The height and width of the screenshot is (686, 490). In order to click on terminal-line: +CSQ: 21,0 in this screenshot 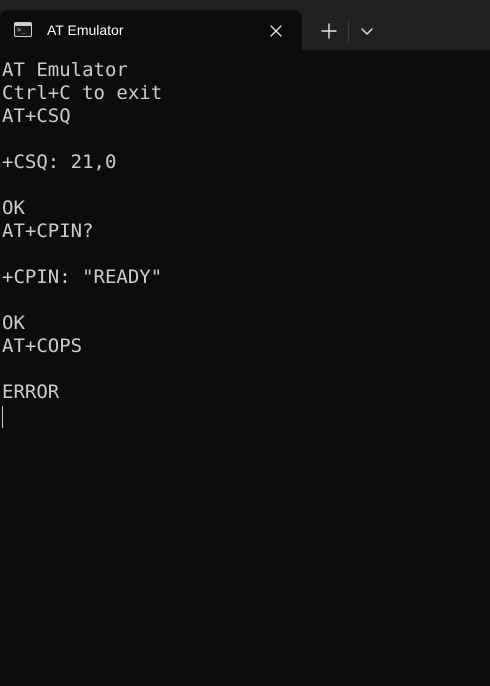, I will do `click(59, 162)`.